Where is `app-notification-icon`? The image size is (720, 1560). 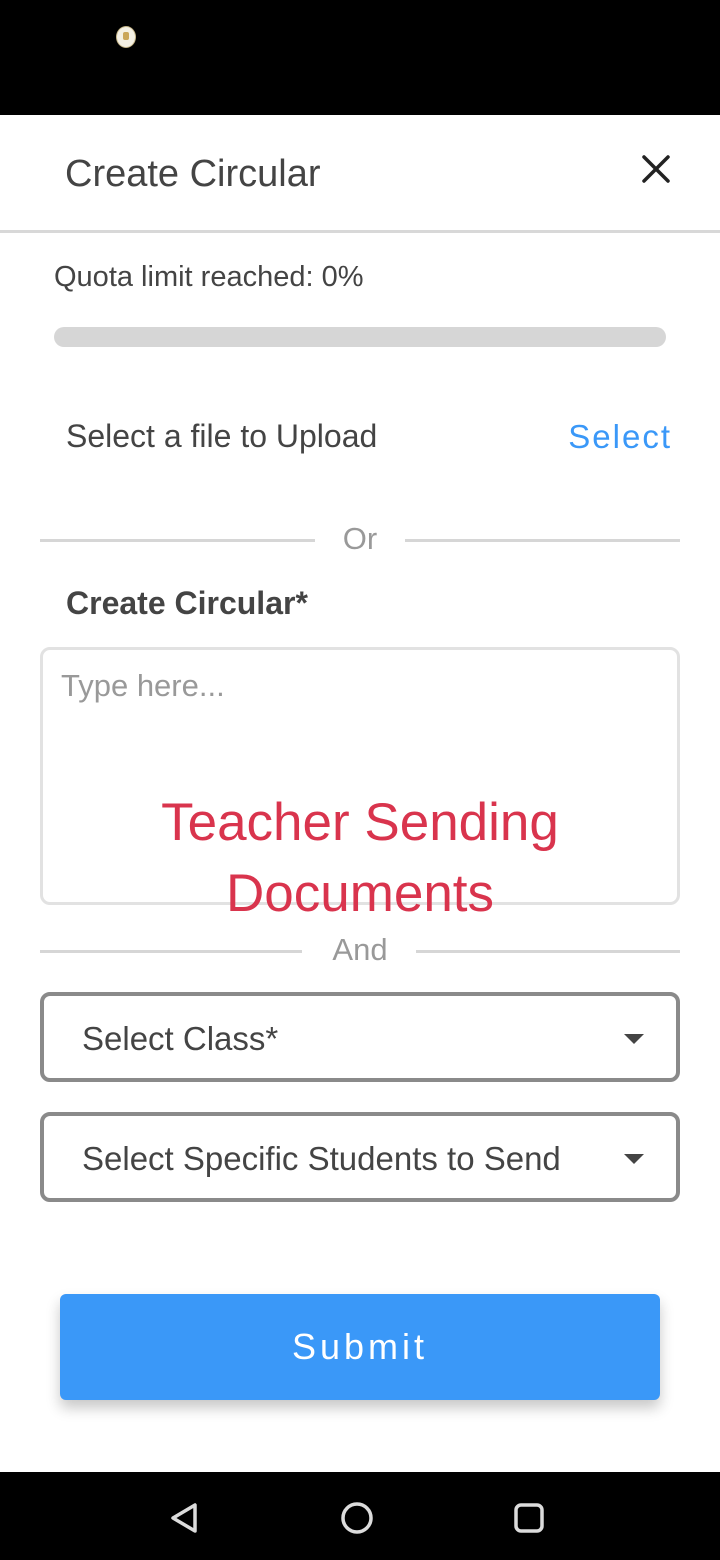
app-notification-icon is located at coordinates (126, 37).